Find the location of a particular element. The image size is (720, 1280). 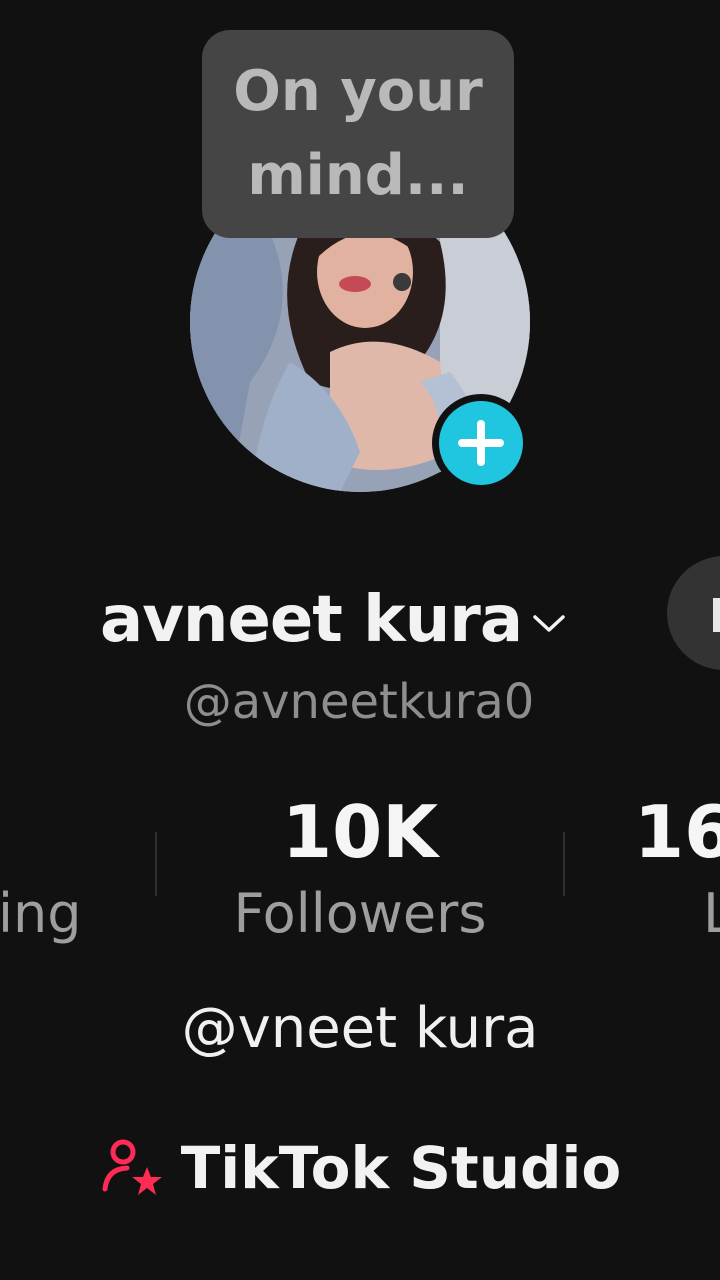

person-star-icon is located at coordinates (132, 1168).